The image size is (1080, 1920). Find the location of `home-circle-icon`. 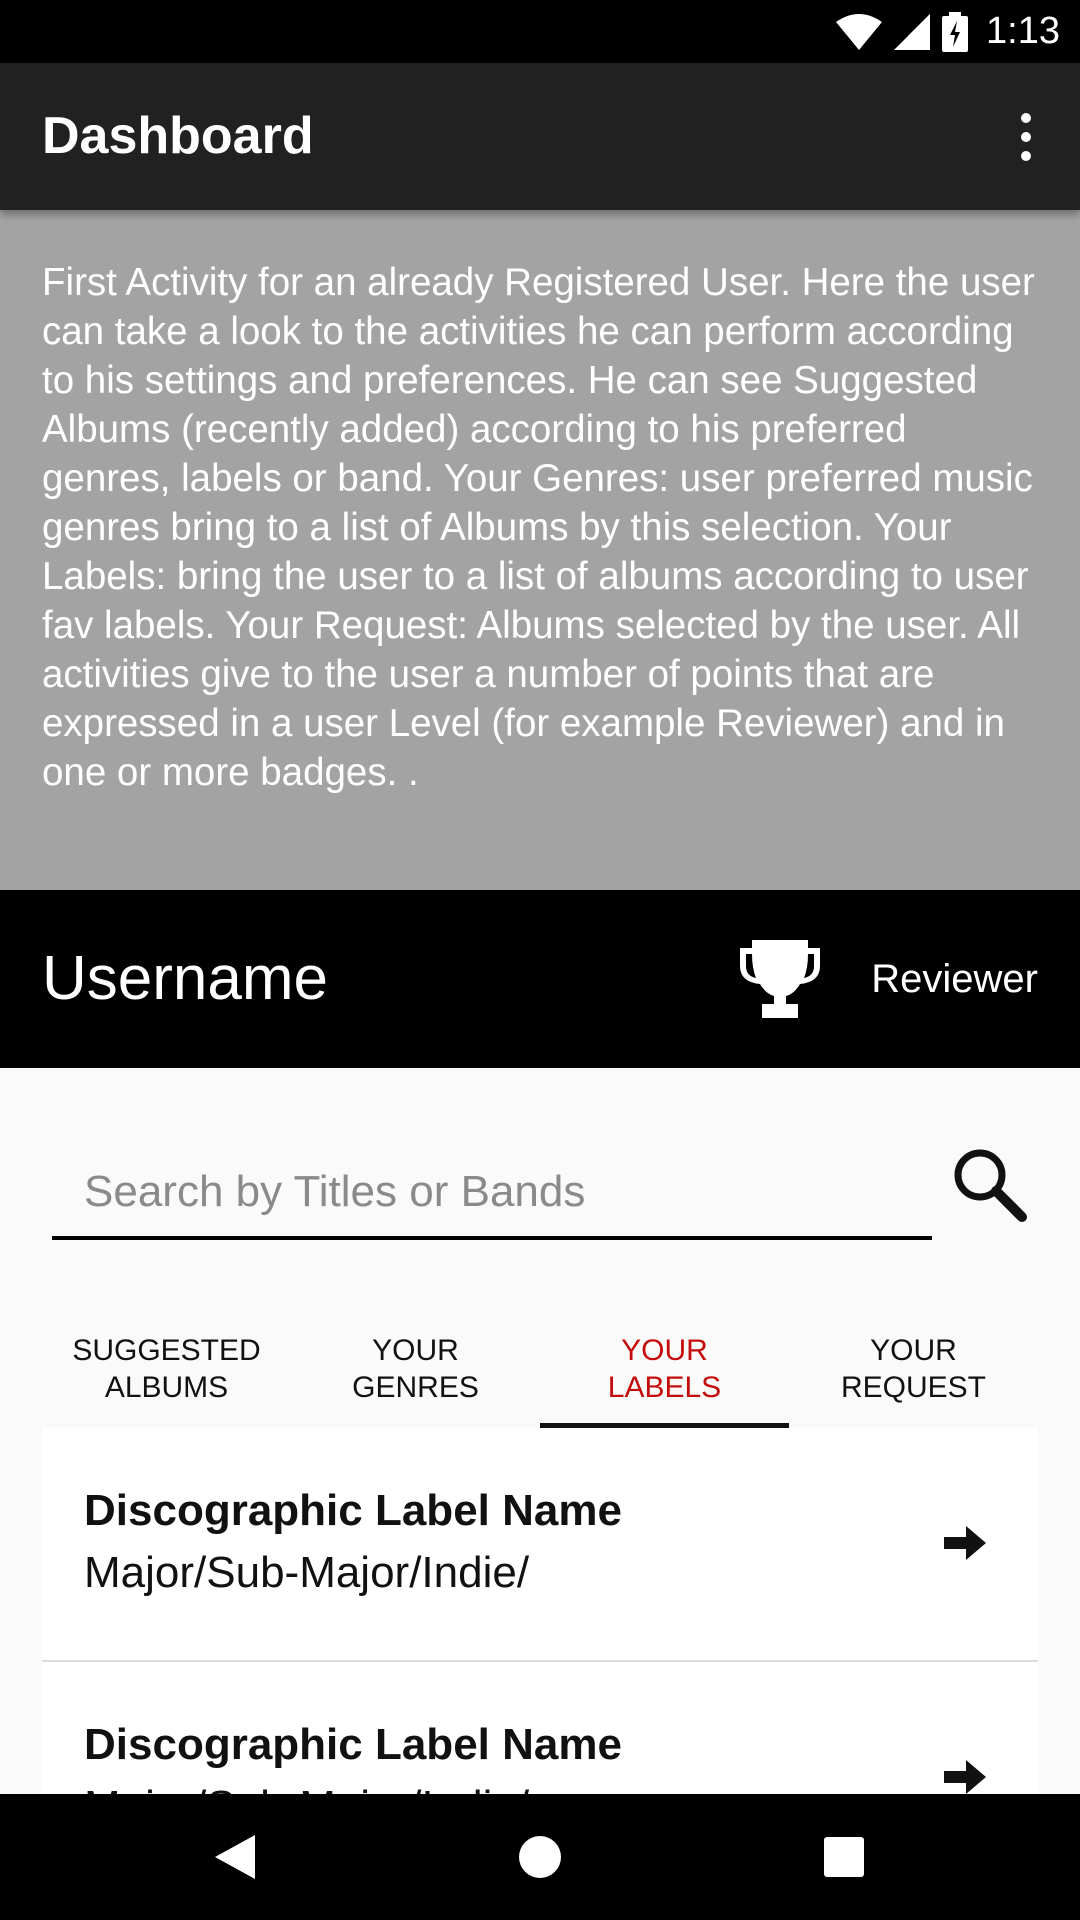

home-circle-icon is located at coordinates (540, 1857).